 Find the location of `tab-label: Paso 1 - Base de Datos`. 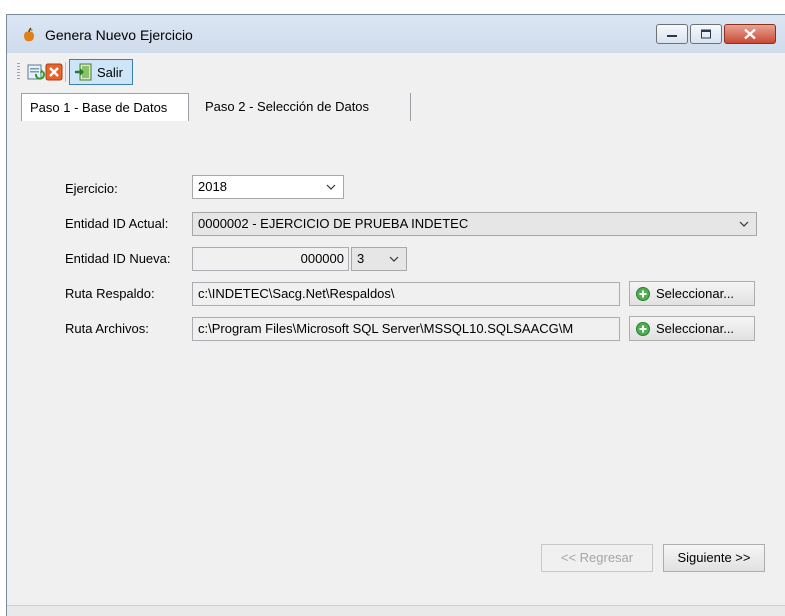

tab-label: Paso 1 - Base de Datos is located at coordinates (99, 107).